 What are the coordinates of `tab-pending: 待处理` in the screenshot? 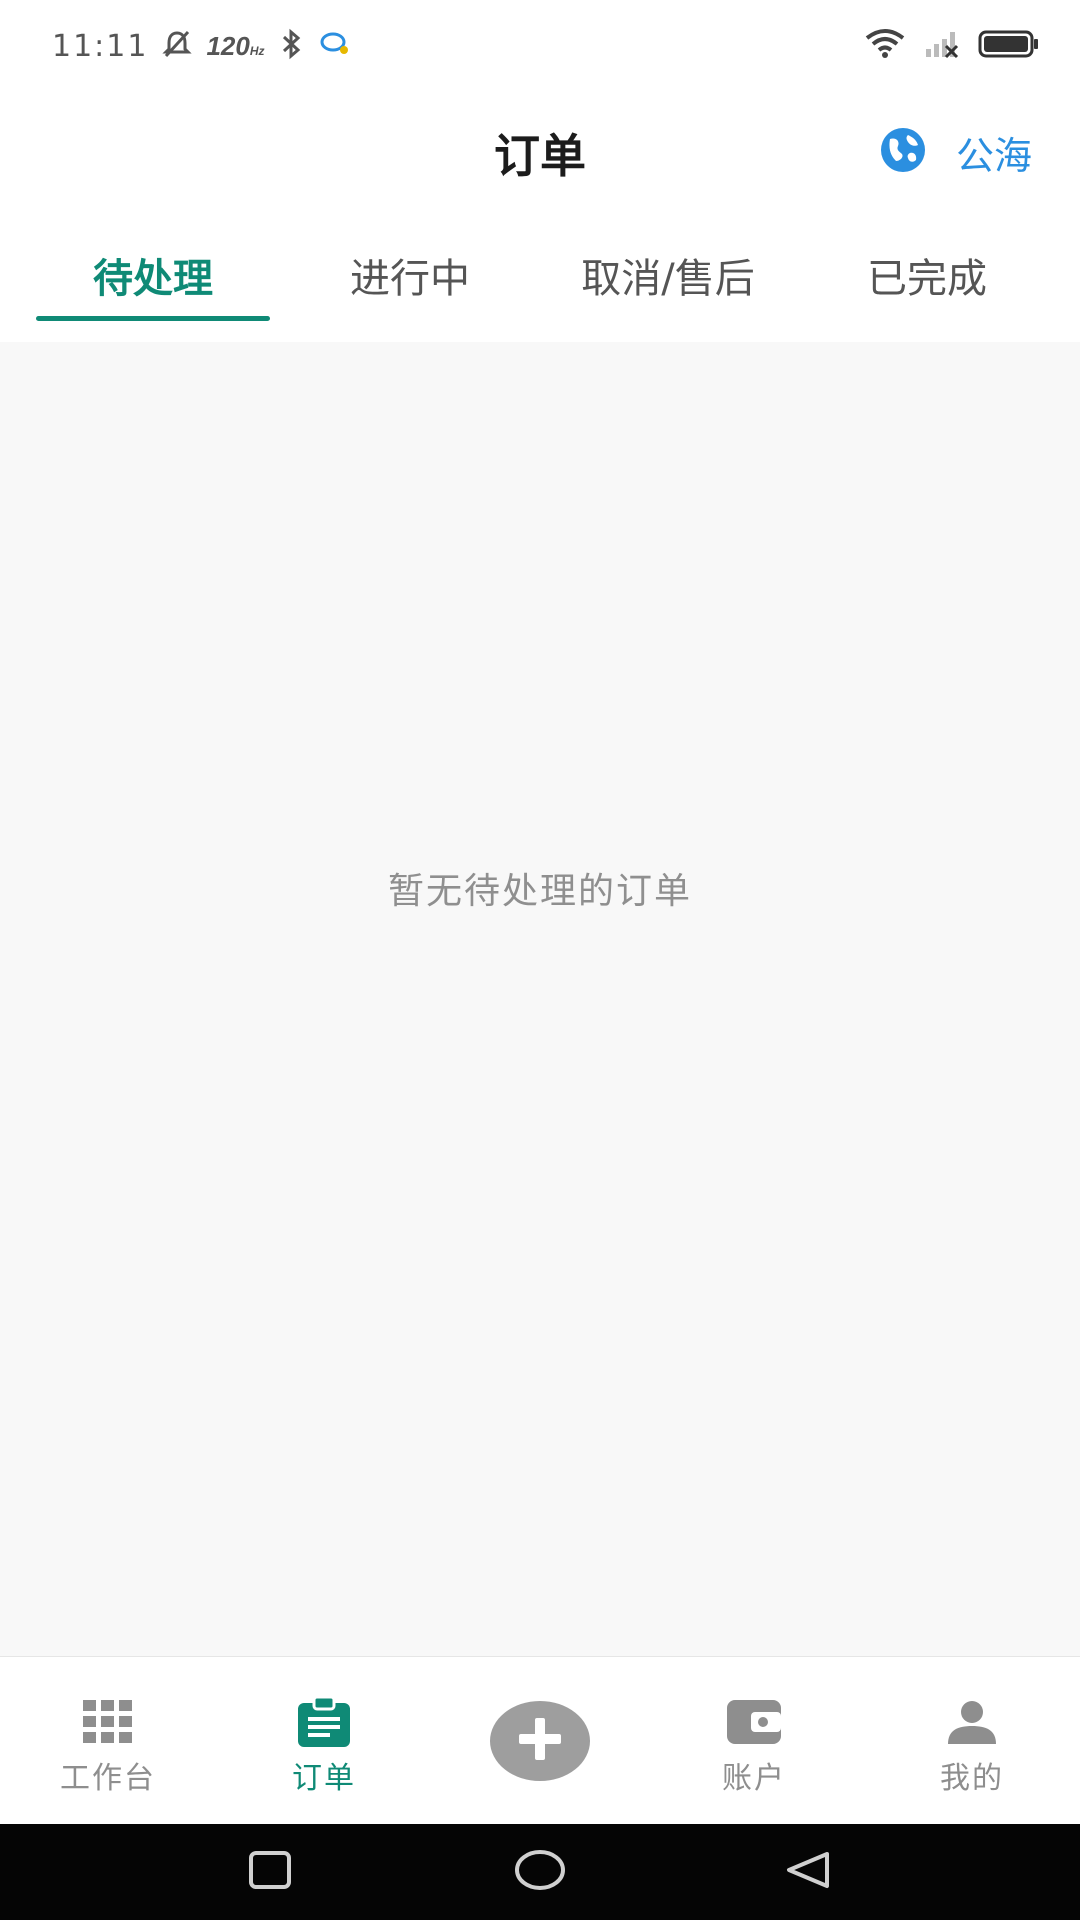 It's located at (153, 276).